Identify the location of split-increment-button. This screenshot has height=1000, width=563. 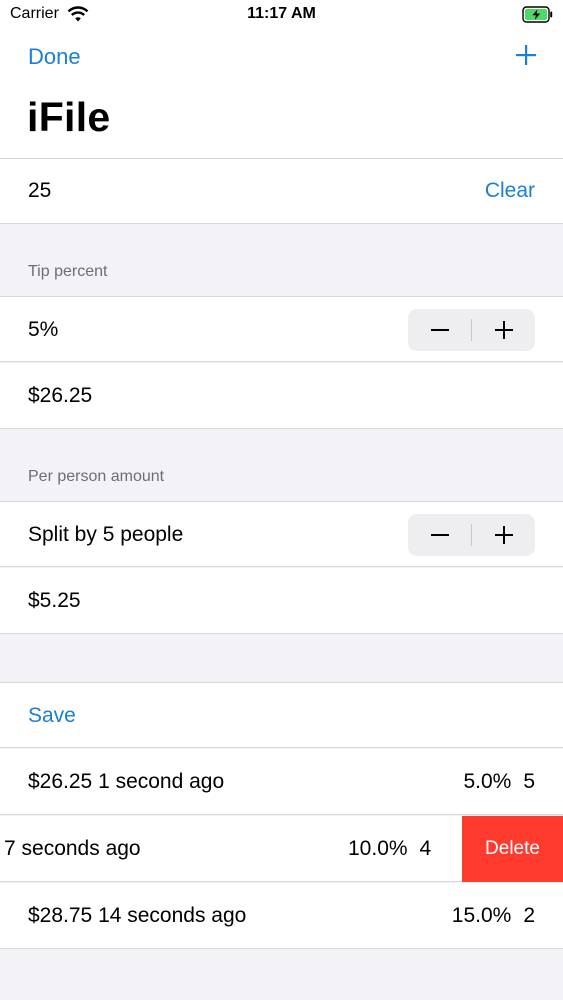
(503, 535).